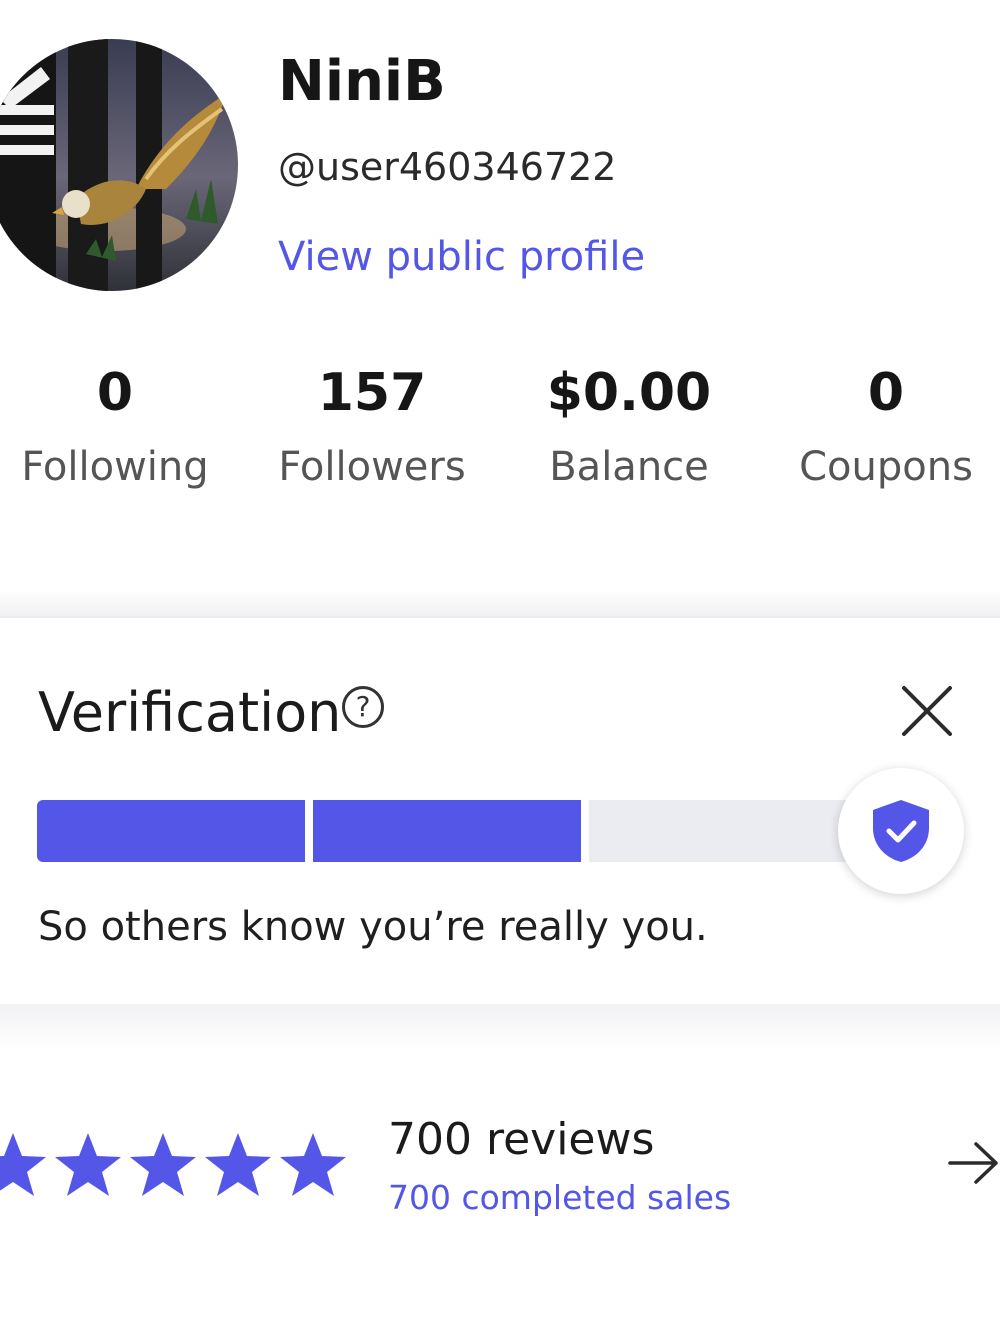  Describe the element at coordinates (190, 712) in the screenshot. I see `verification-title: Verification` at that location.